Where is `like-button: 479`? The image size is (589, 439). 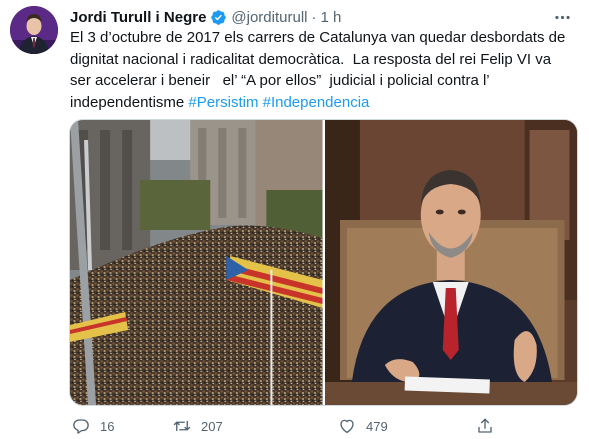 like-button: 479 is located at coordinates (363, 426).